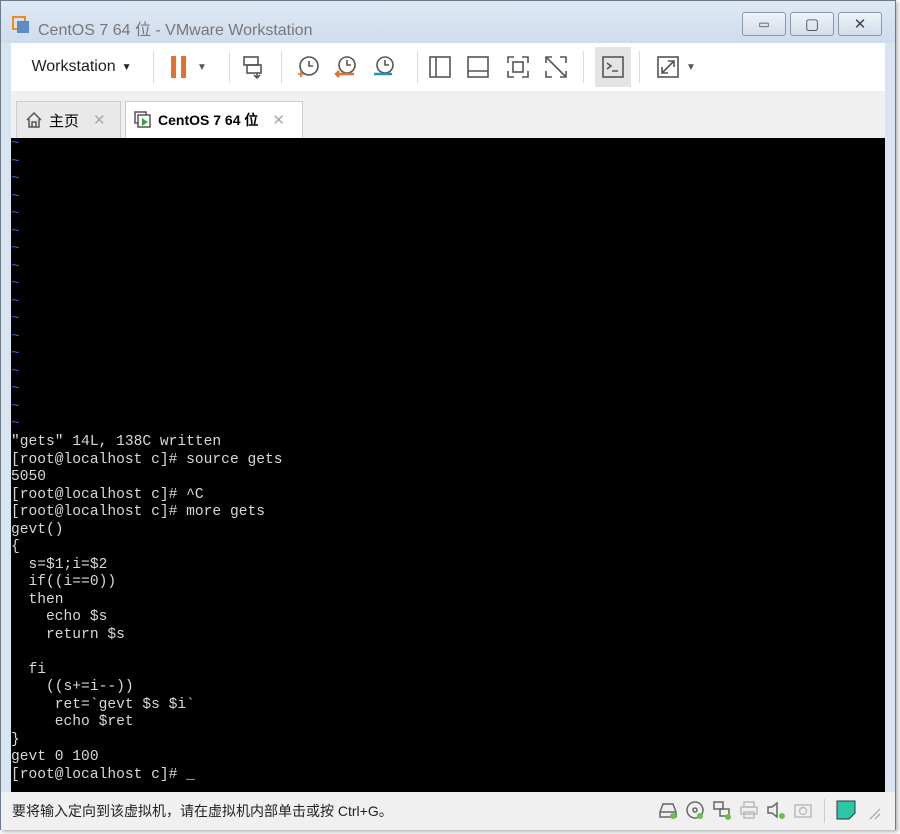 This screenshot has height=834, width=900. What do you see at coordinates (107, 494) in the screenshot?
I see `terminal-line: [root@localhost c]# ^C` at bounding box center [107, 494].